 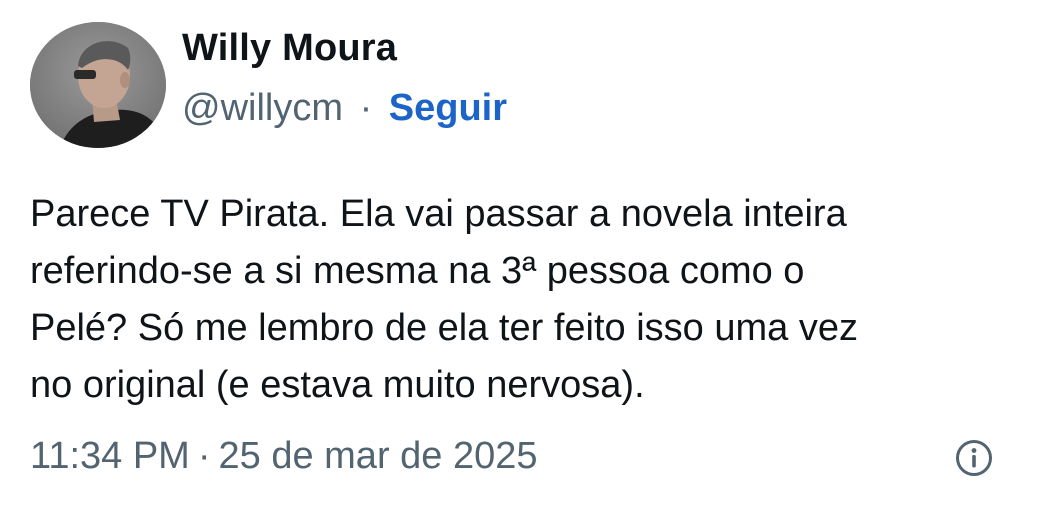 What do you see at coordinates (448, 108) in the screenshot?
I see `follow-button: Seguir` at bounding box center [448, 108].